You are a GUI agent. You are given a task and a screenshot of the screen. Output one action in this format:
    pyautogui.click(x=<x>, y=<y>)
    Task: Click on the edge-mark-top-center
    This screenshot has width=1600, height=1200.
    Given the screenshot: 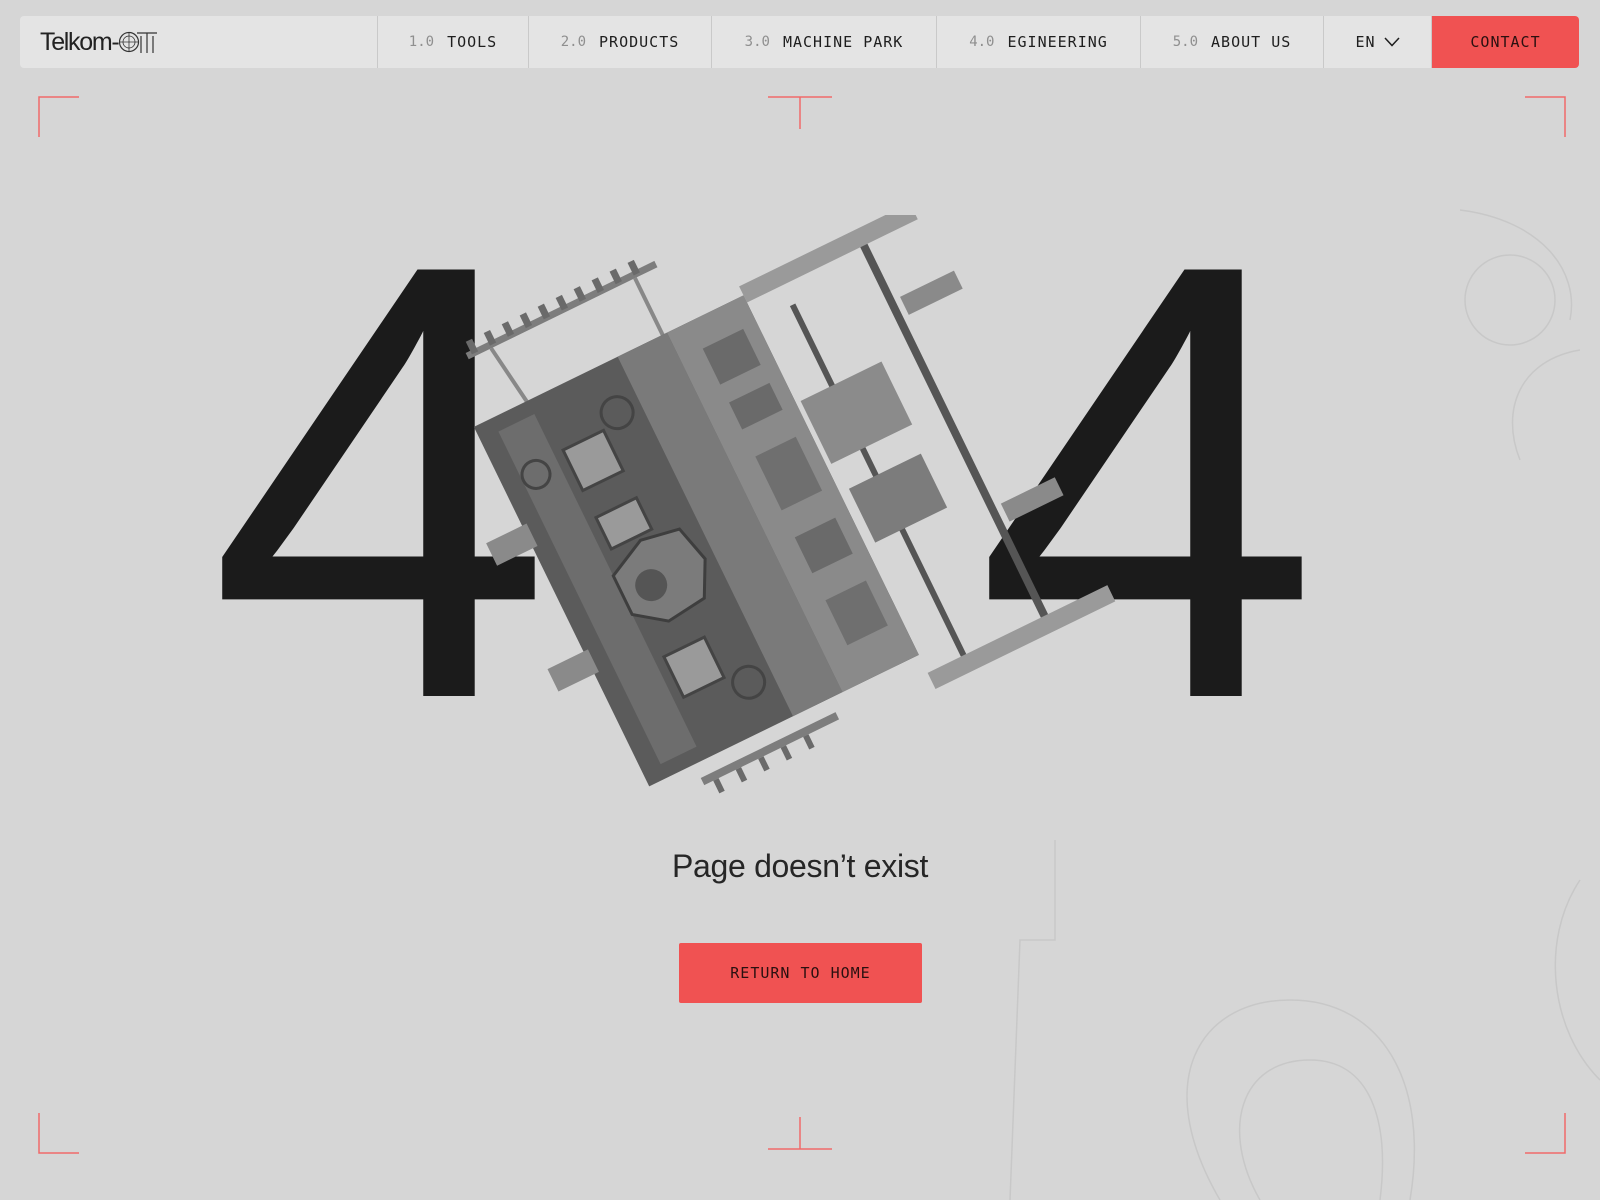 What is the action you would take?
    pyautogui.click(x=800, y=112)
    